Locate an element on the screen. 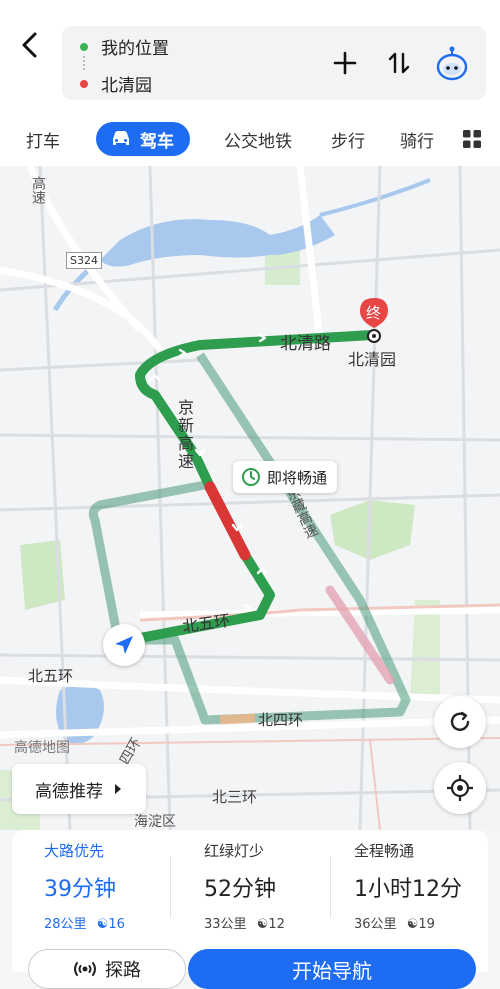 The width and height of the screenshot is (500, 989). tab-ride: 骑行 is located at coordinates (417, 139).